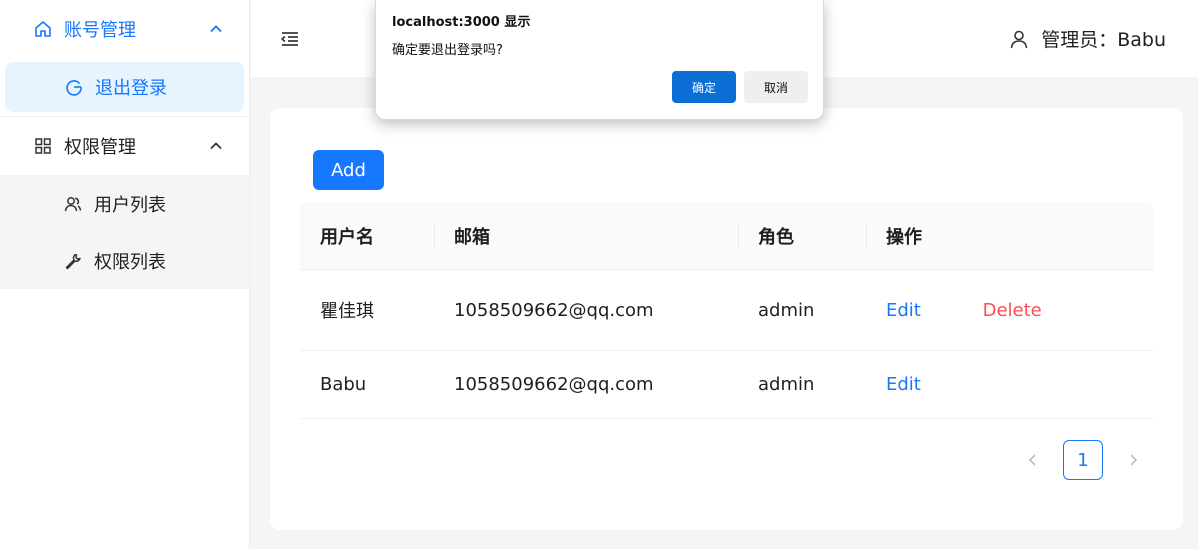 The image size is (1198, 549). I want to click on user-name: 管理员：Babu, so click(1103, 40).